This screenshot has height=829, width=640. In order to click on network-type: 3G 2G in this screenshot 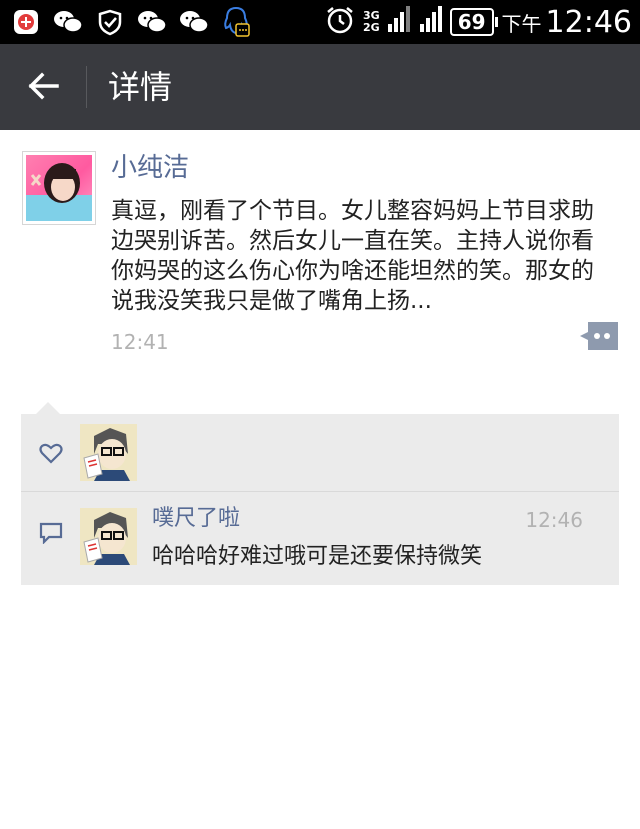, I will do `click(371, 21)`.